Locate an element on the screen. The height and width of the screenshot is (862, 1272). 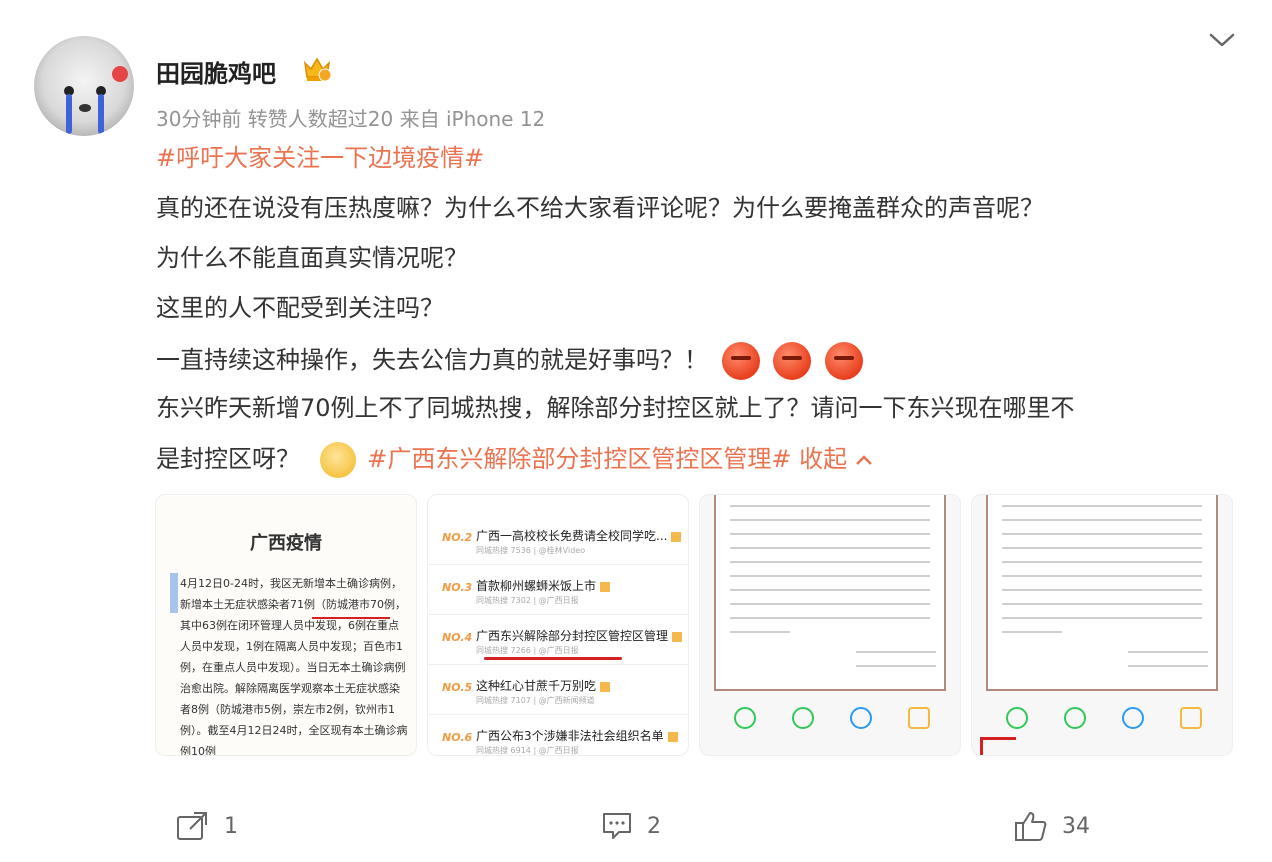
like-count: 34 is located at coordinates (1076, 826).